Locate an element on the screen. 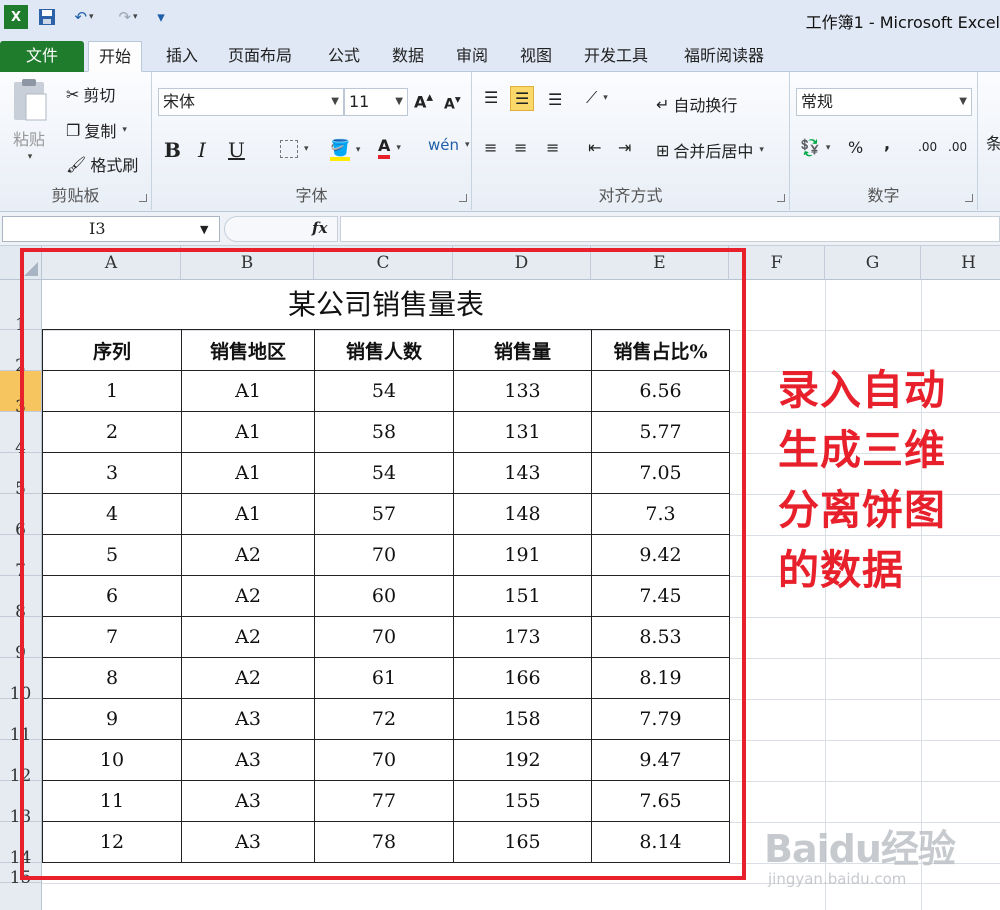  save-icon is located at coordinates (47, 17).